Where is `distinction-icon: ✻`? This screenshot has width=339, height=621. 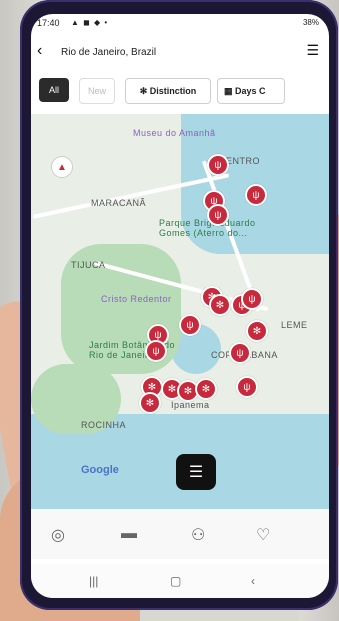
distinction-icon: ✻ is located at coordinates (144, 90).